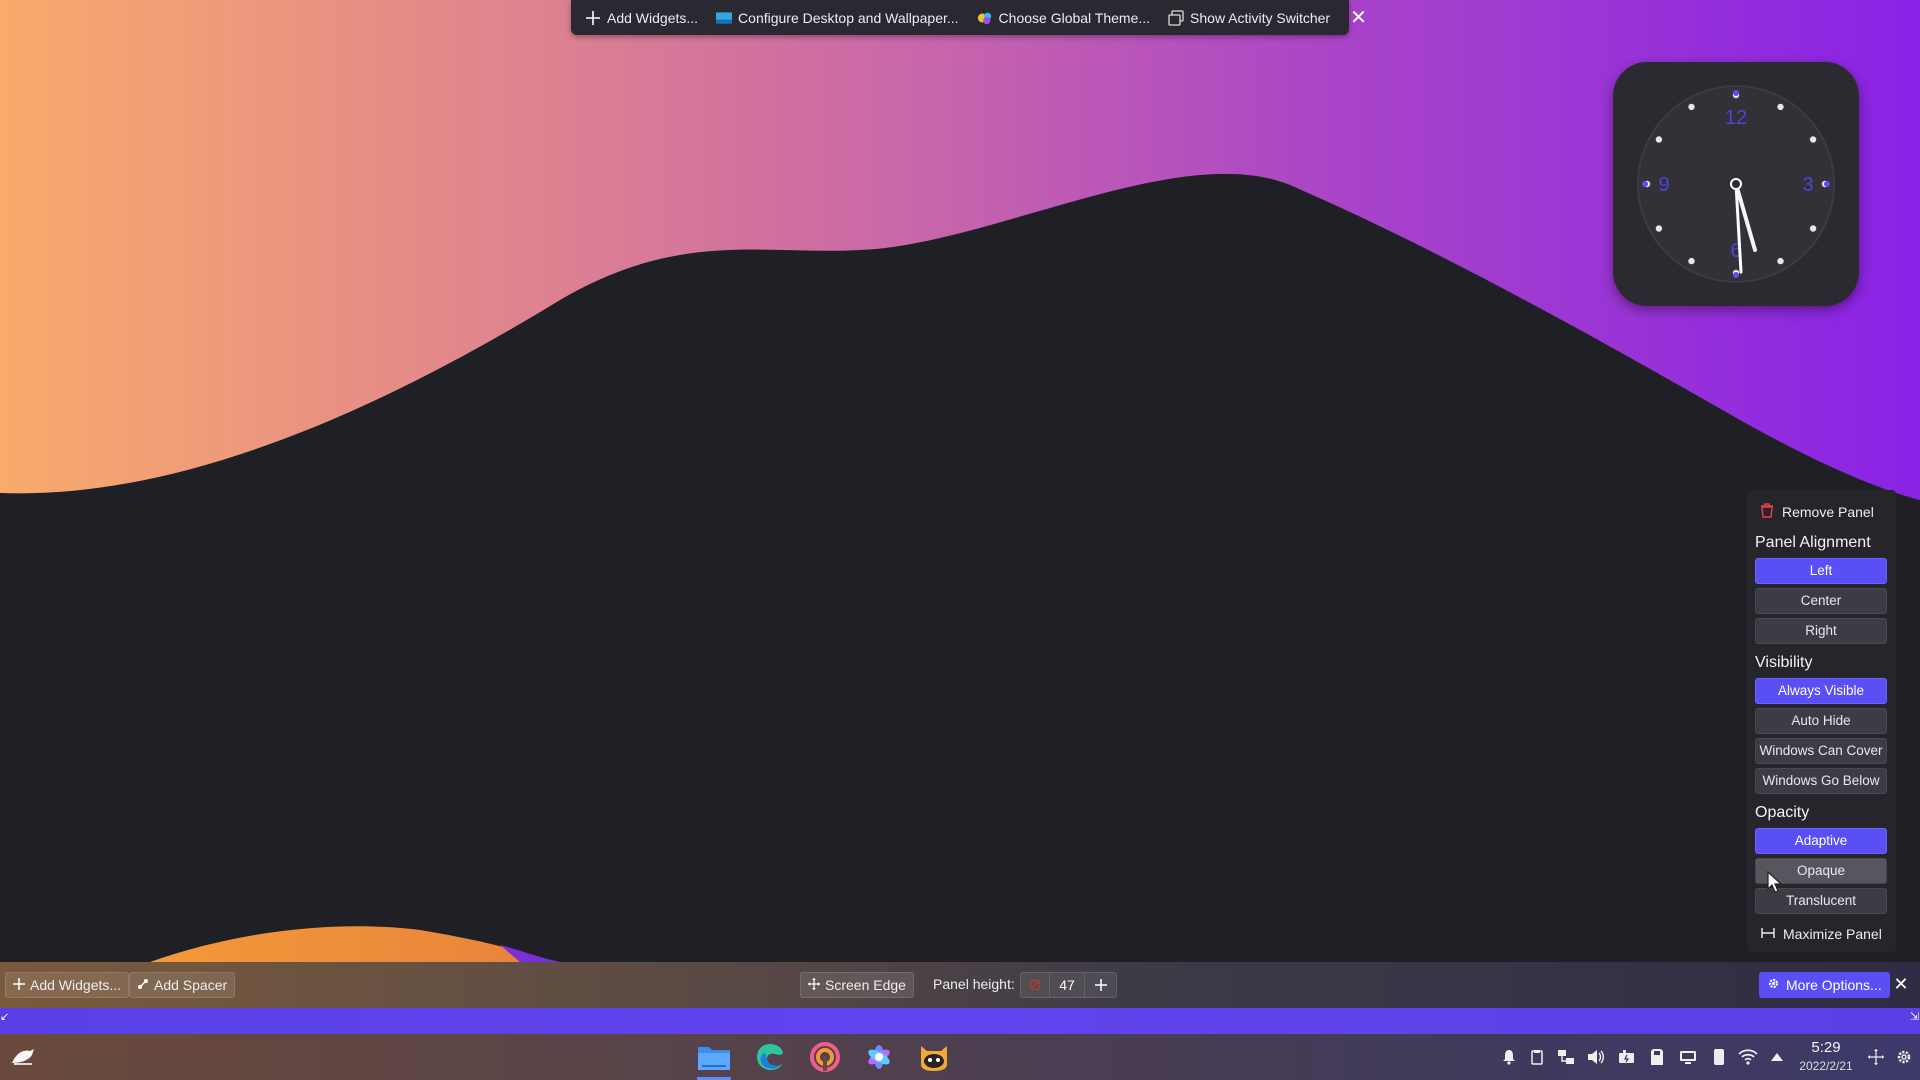 The width and height of the screenshot is (1920, 1080). What do you see at coordinates (1821, 721) in the screenshot?
I see `visibility-auto-hide-button: Auto Hide` at bounding box center [1821, 721].